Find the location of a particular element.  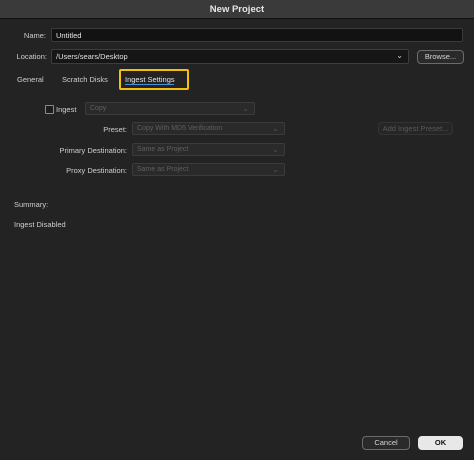

title-bar: New Project is located at coordinates (237, 9).